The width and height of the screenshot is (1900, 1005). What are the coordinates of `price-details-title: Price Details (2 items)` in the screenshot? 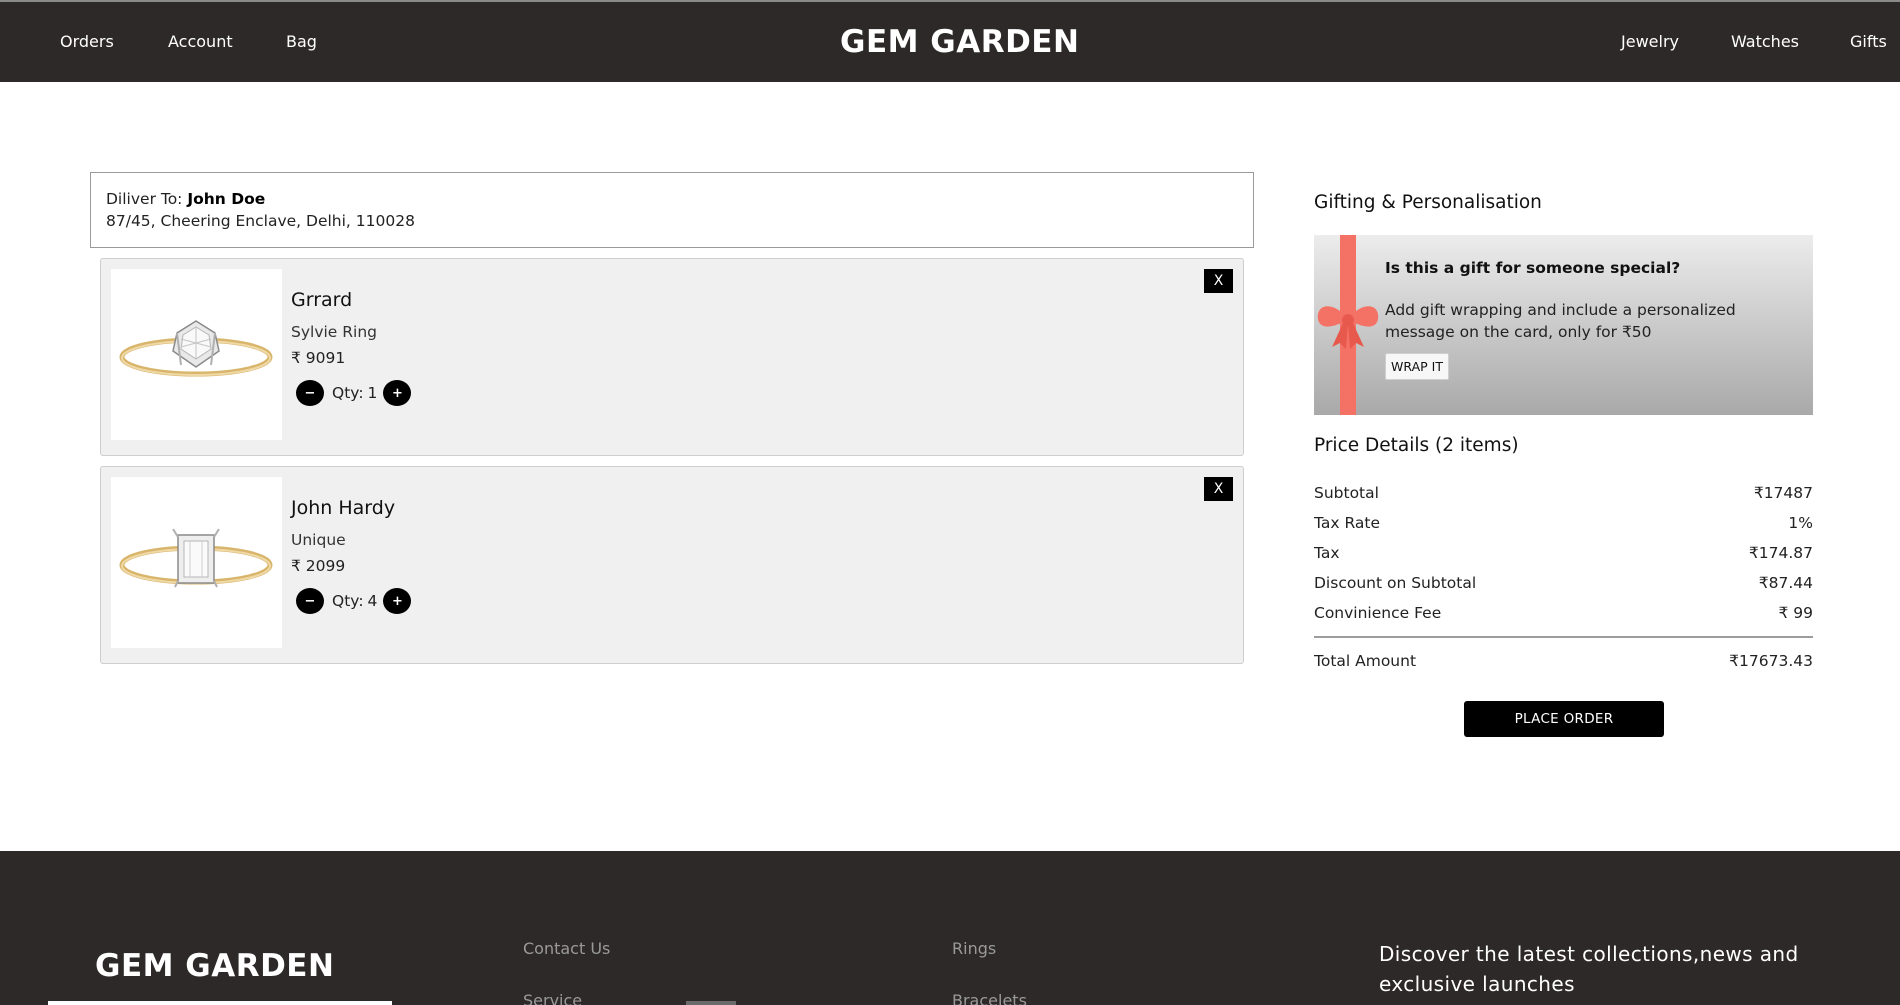 It's located at (1416, 445).